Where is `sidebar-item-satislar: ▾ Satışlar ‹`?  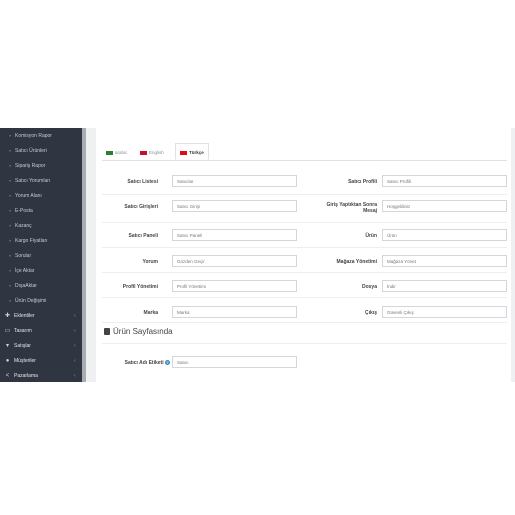
sidebar-item-satislar: ▾ Satışlar ‹ is located at coordinates (41, 346).